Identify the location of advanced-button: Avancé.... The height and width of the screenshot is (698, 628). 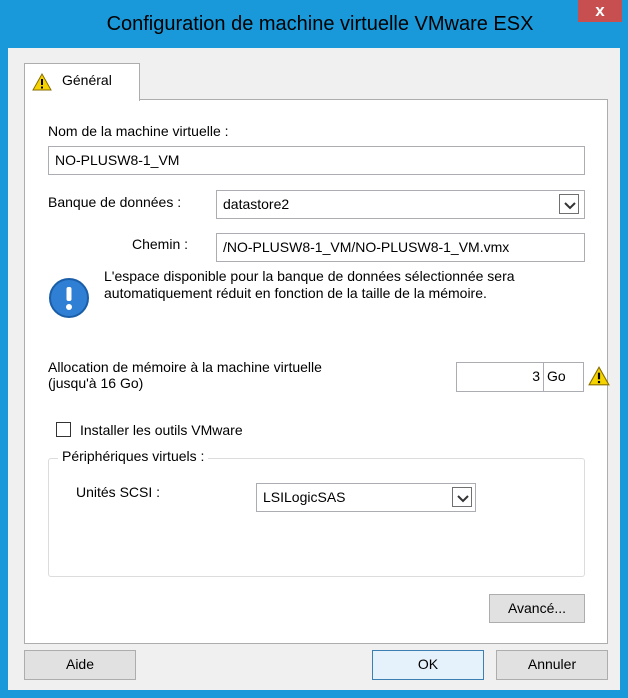
(537, 608).